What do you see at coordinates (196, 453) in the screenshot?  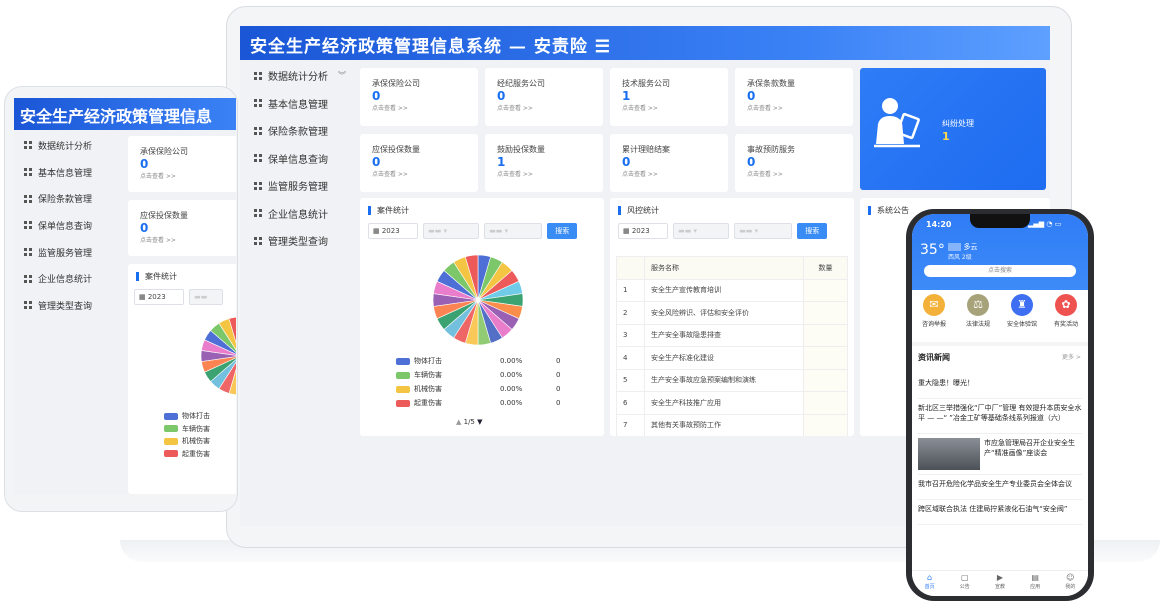 I see `legend-label: 起重伤害` at bounding box center [196, 453].